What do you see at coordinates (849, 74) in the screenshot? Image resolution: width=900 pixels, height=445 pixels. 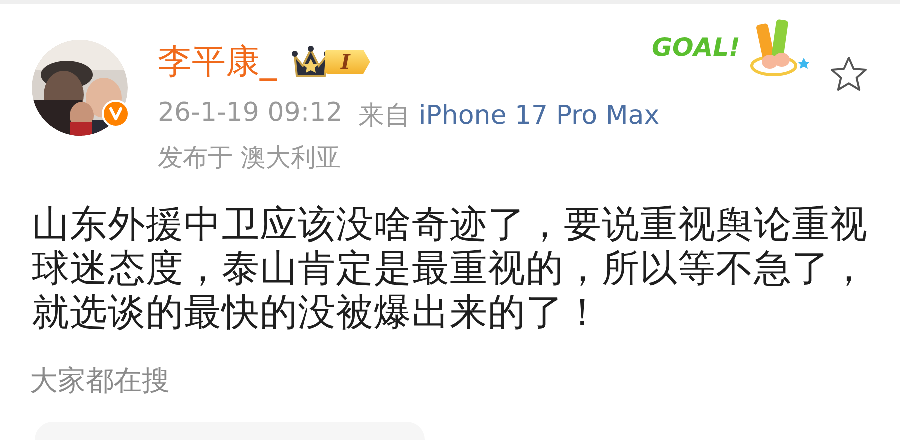 I see `favorite-star-icon` at bounding box center [849, 74].